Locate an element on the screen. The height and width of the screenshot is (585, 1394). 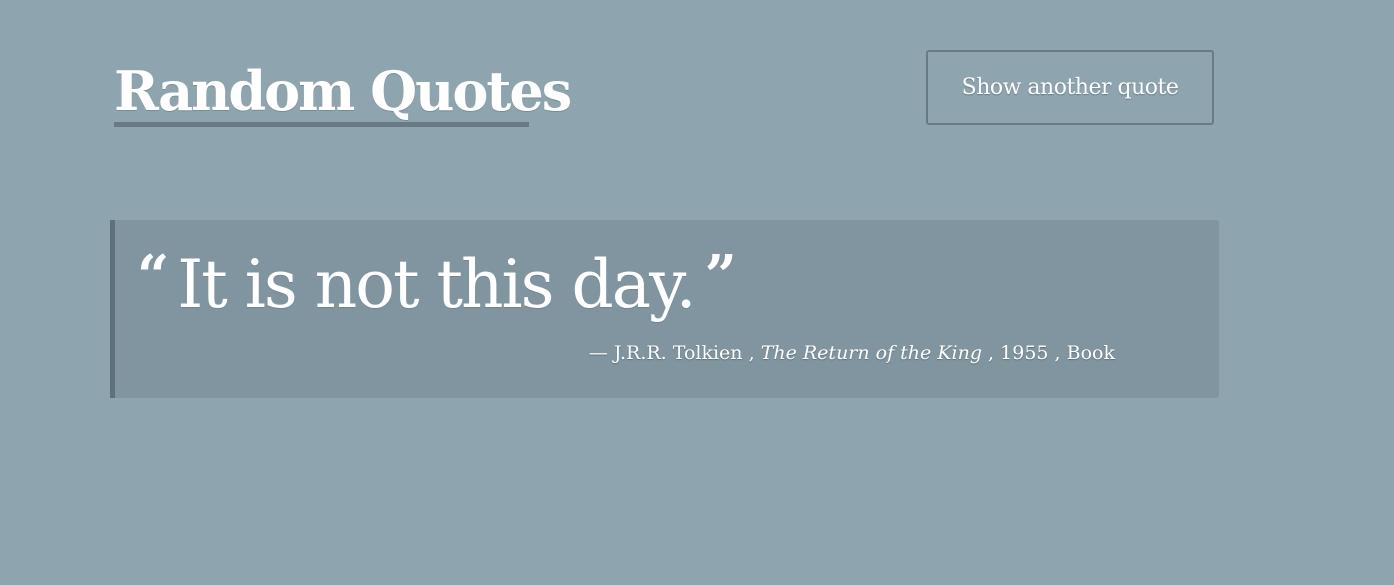
attribution-dash: — is located at coordinates (598, 353).